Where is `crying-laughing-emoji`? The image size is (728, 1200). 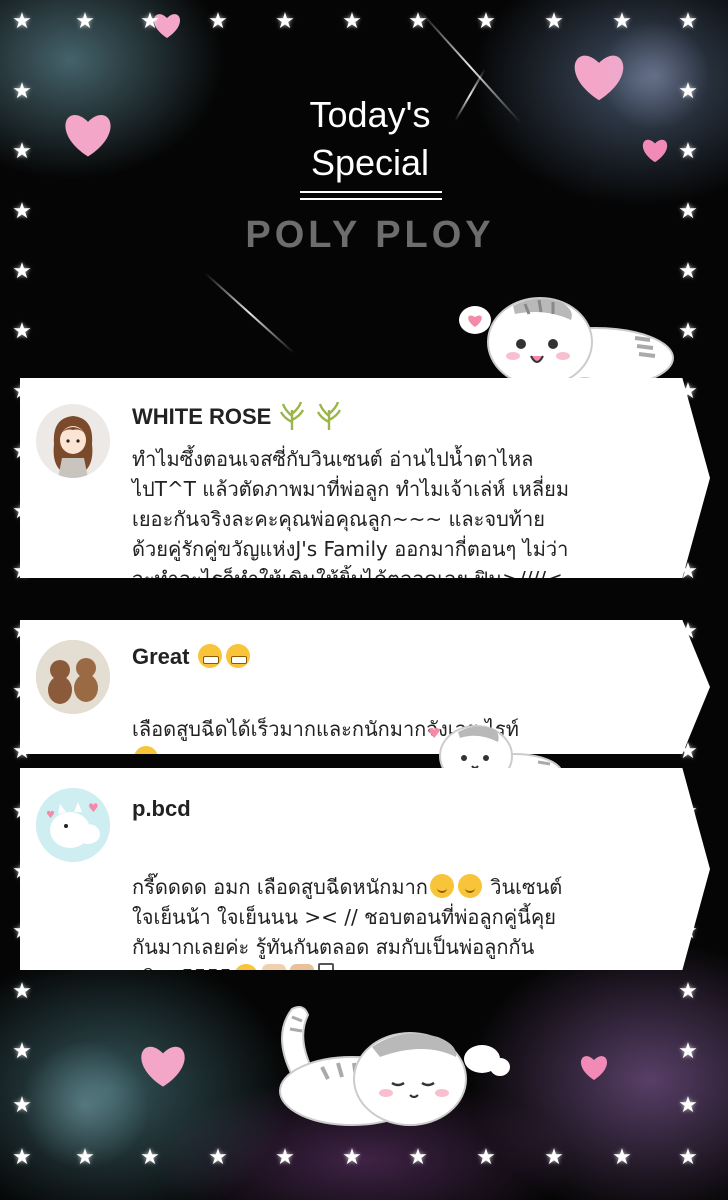 crying-laughing-emoji is located at coordinates (246, 967).